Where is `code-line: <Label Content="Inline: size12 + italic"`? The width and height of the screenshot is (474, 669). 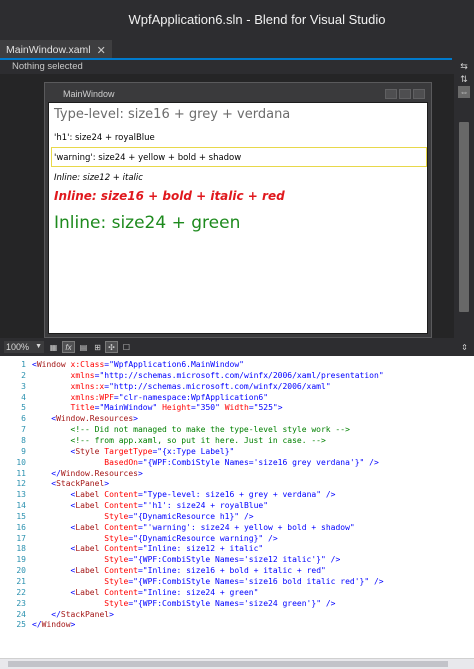
code-line: <Label Content="Inline: size12 + italic" is located at coordinates (148, 549).